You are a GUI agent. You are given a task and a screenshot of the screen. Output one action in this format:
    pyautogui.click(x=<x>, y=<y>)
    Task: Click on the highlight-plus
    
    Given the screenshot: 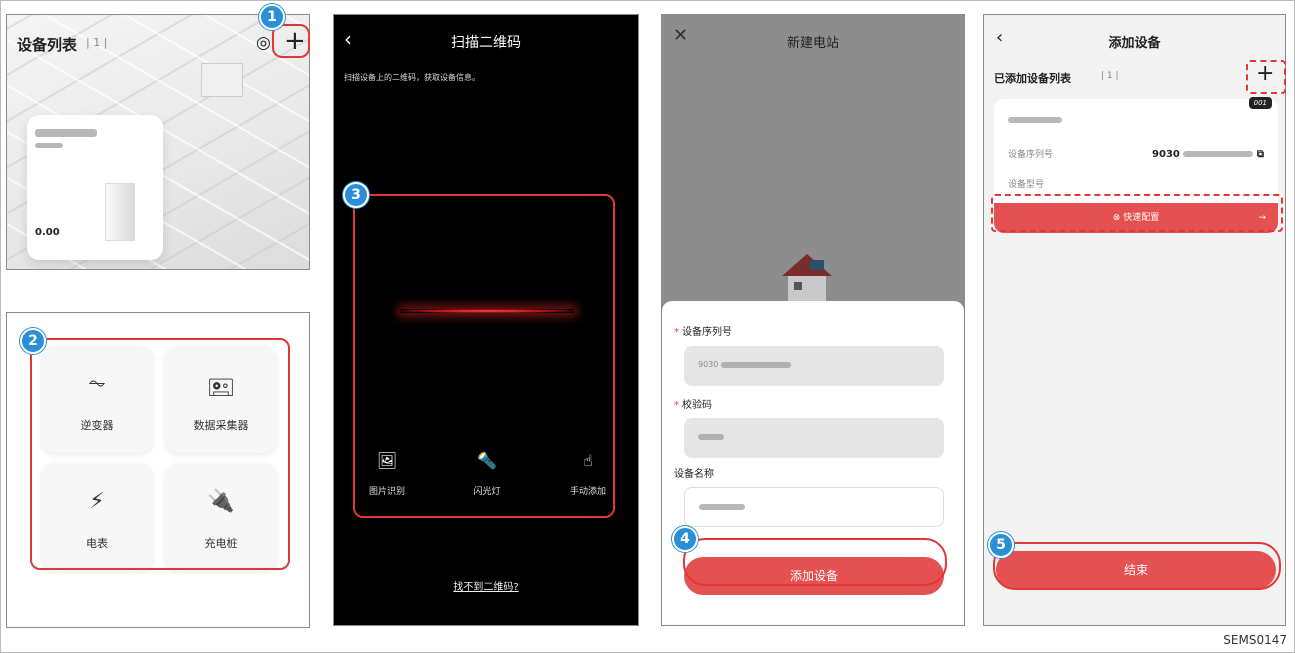 What is the action you would take?
    pyautogui.click(x=291, y=41)
    